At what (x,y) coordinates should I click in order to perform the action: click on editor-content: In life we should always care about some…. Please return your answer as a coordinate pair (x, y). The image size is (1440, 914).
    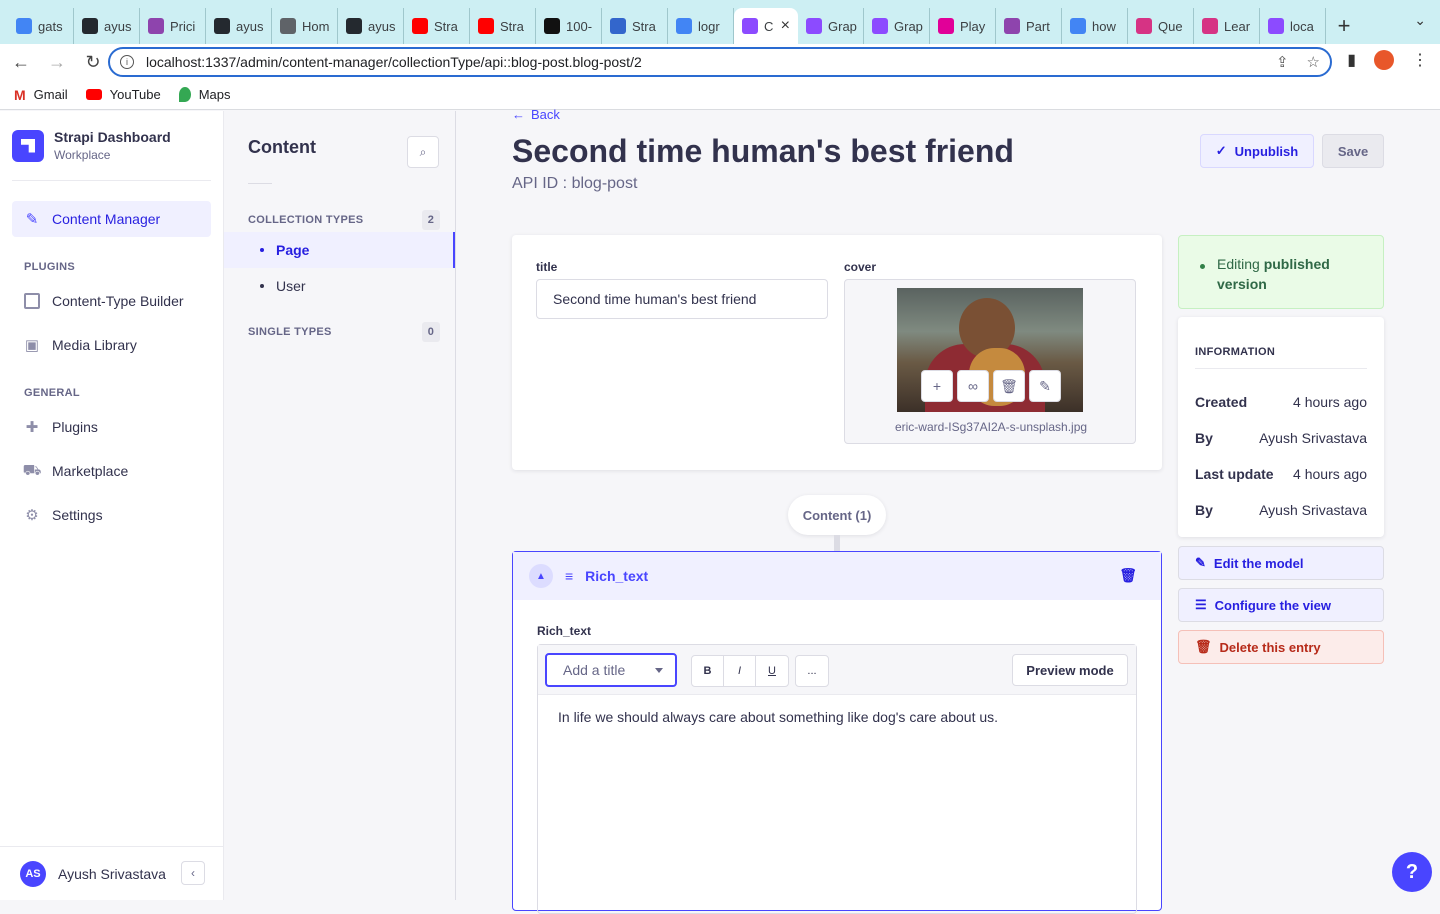
    Looking at the image, I should click on (778, 717).